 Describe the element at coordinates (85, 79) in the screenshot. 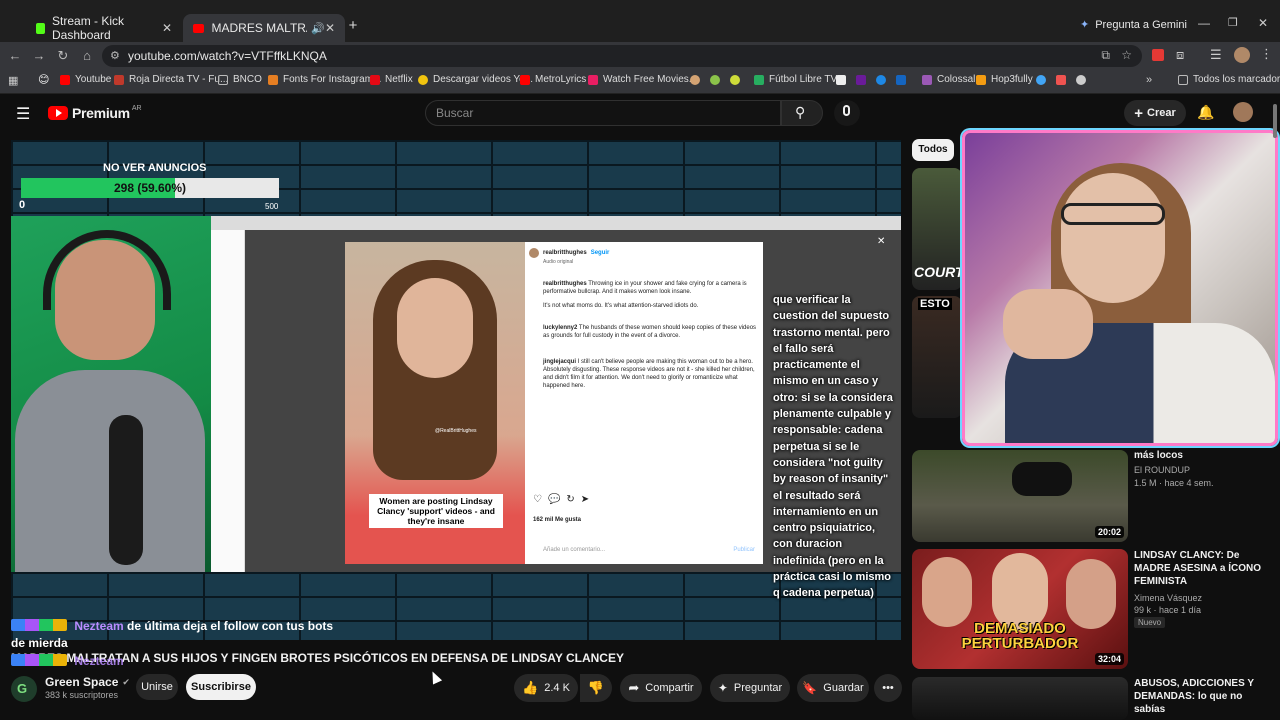

I see `bookmark-youtube: Youtube` at that location.